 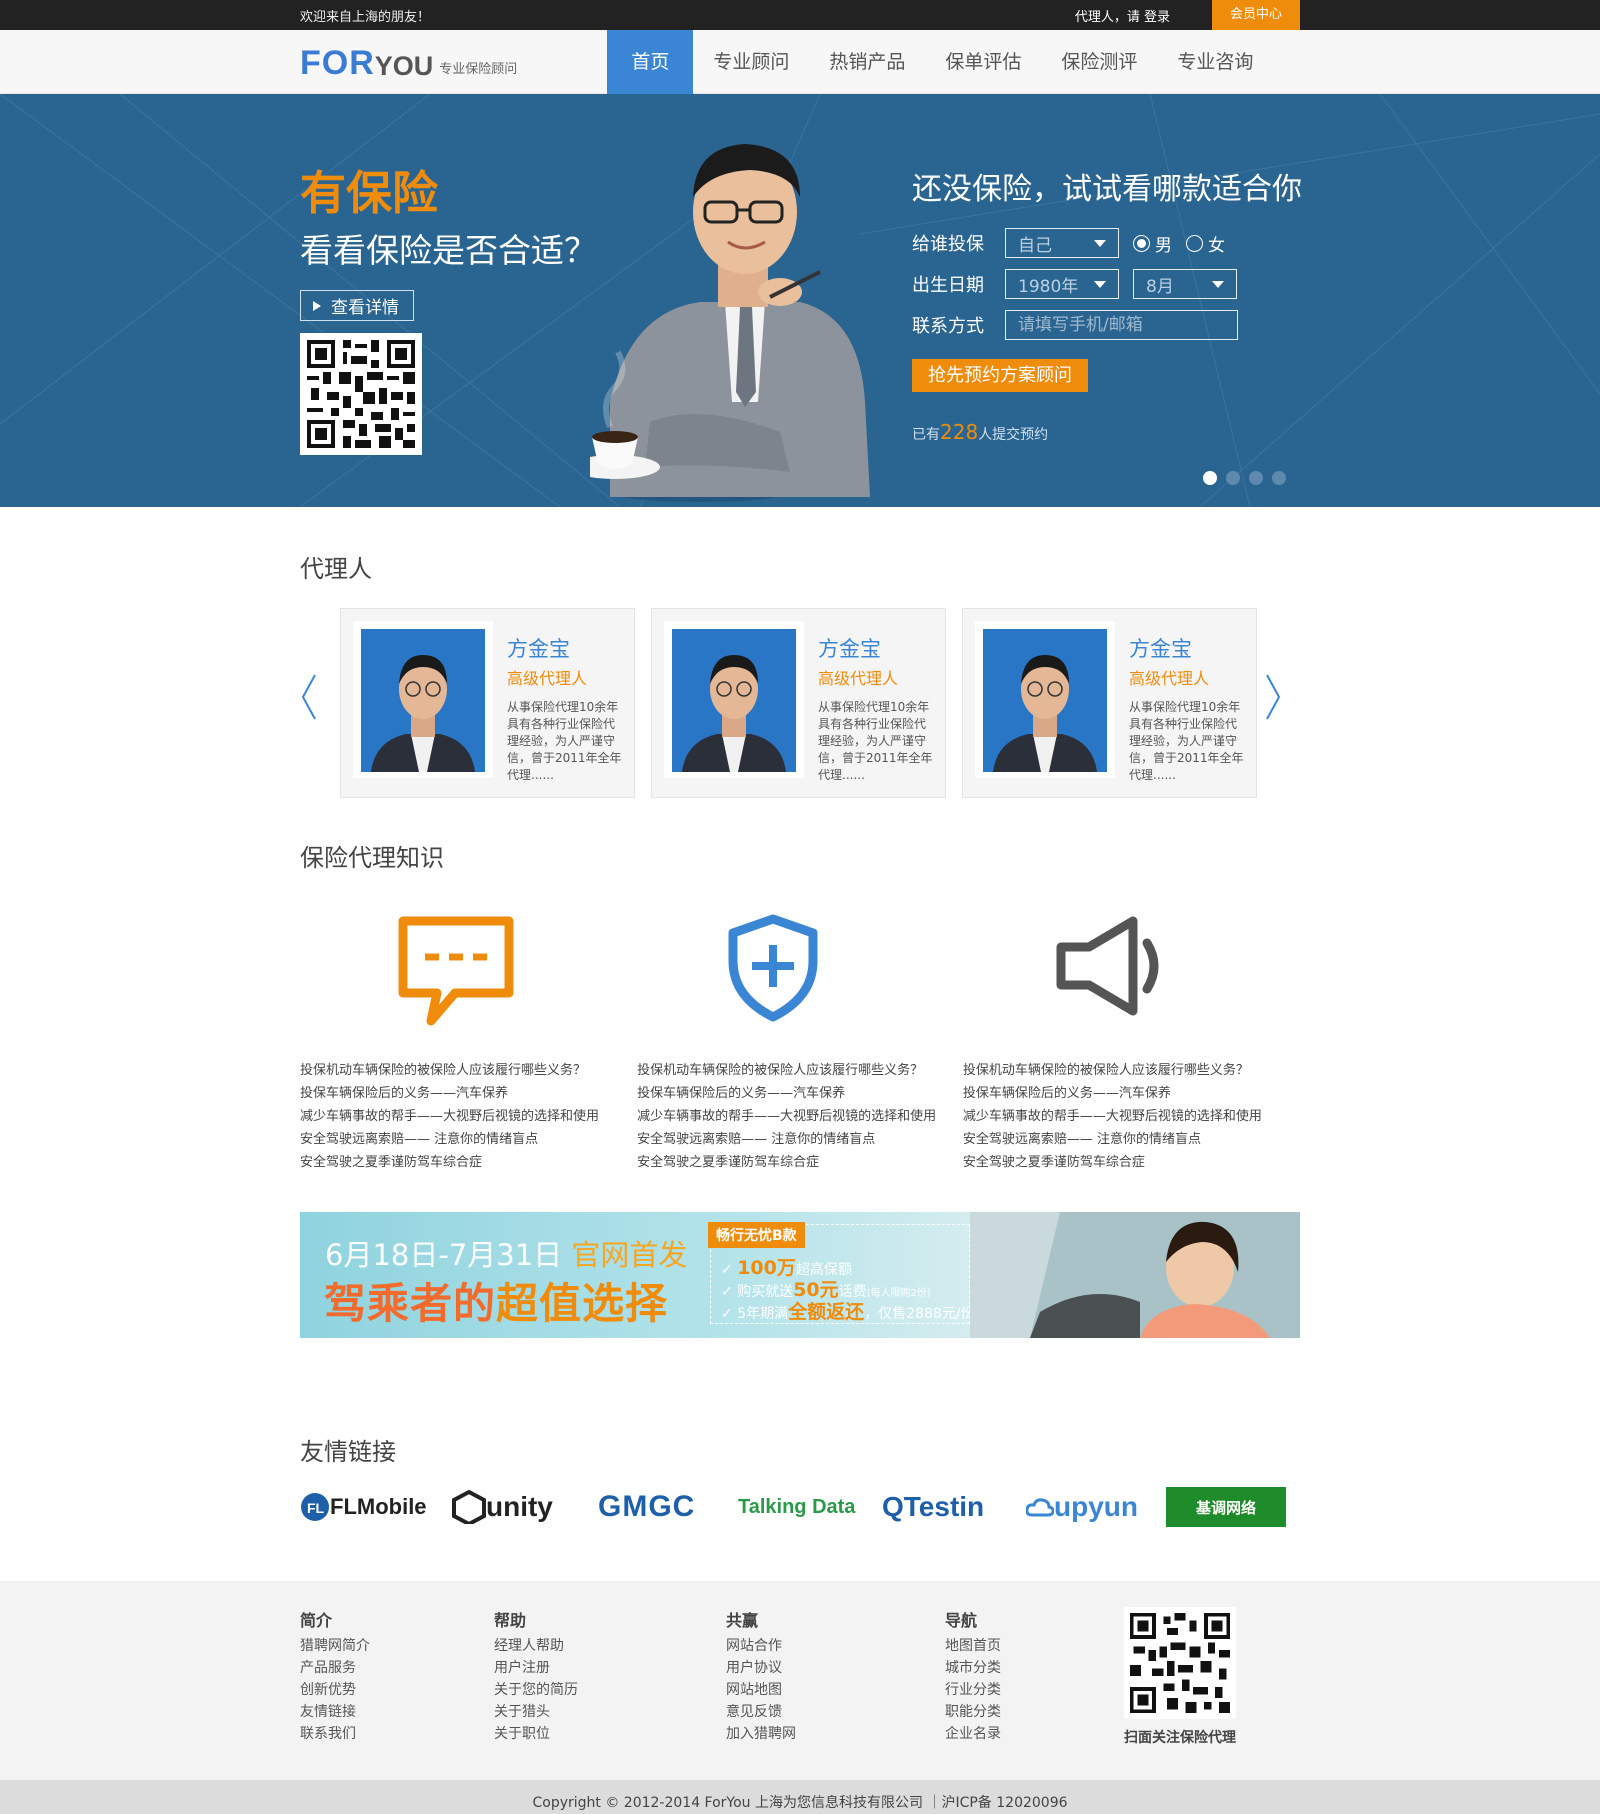 I want to click on flmobile-icon: FL, so click(x=315, y=1507).